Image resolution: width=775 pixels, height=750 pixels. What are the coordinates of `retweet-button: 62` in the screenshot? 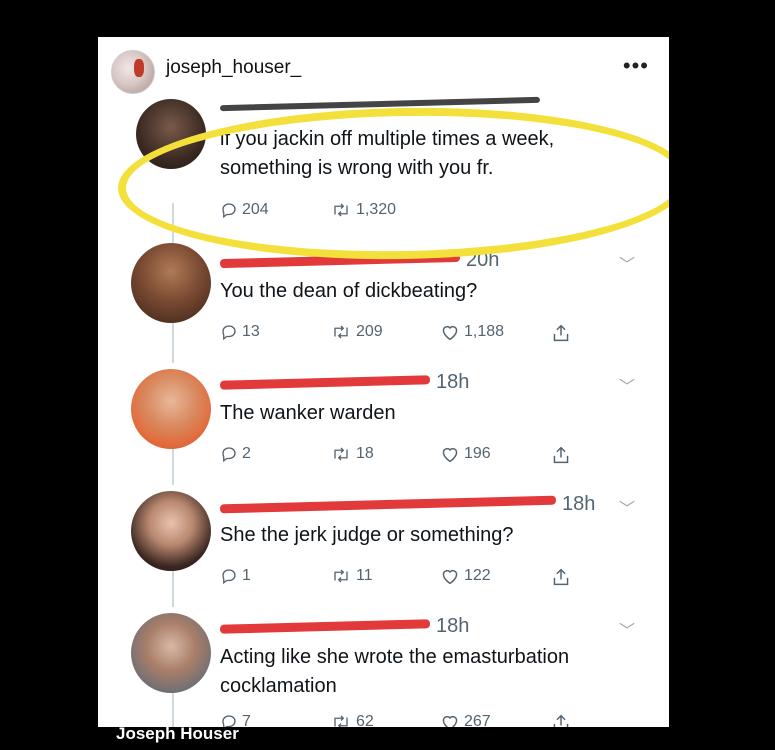 It's located at (352, 720).